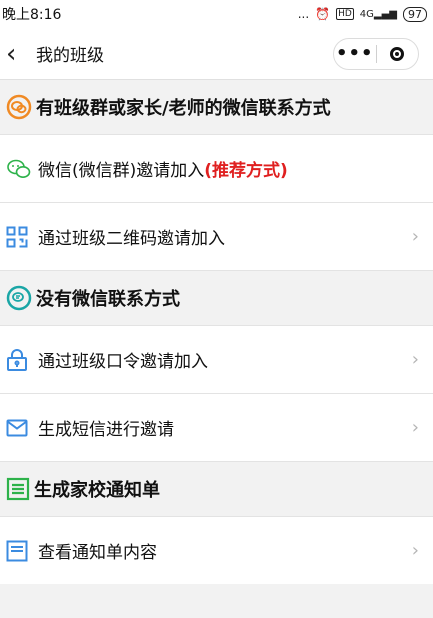 This screenshot has width=433, height=618. I want to click on section-title: 生成家校通知单, so click(97, 490).